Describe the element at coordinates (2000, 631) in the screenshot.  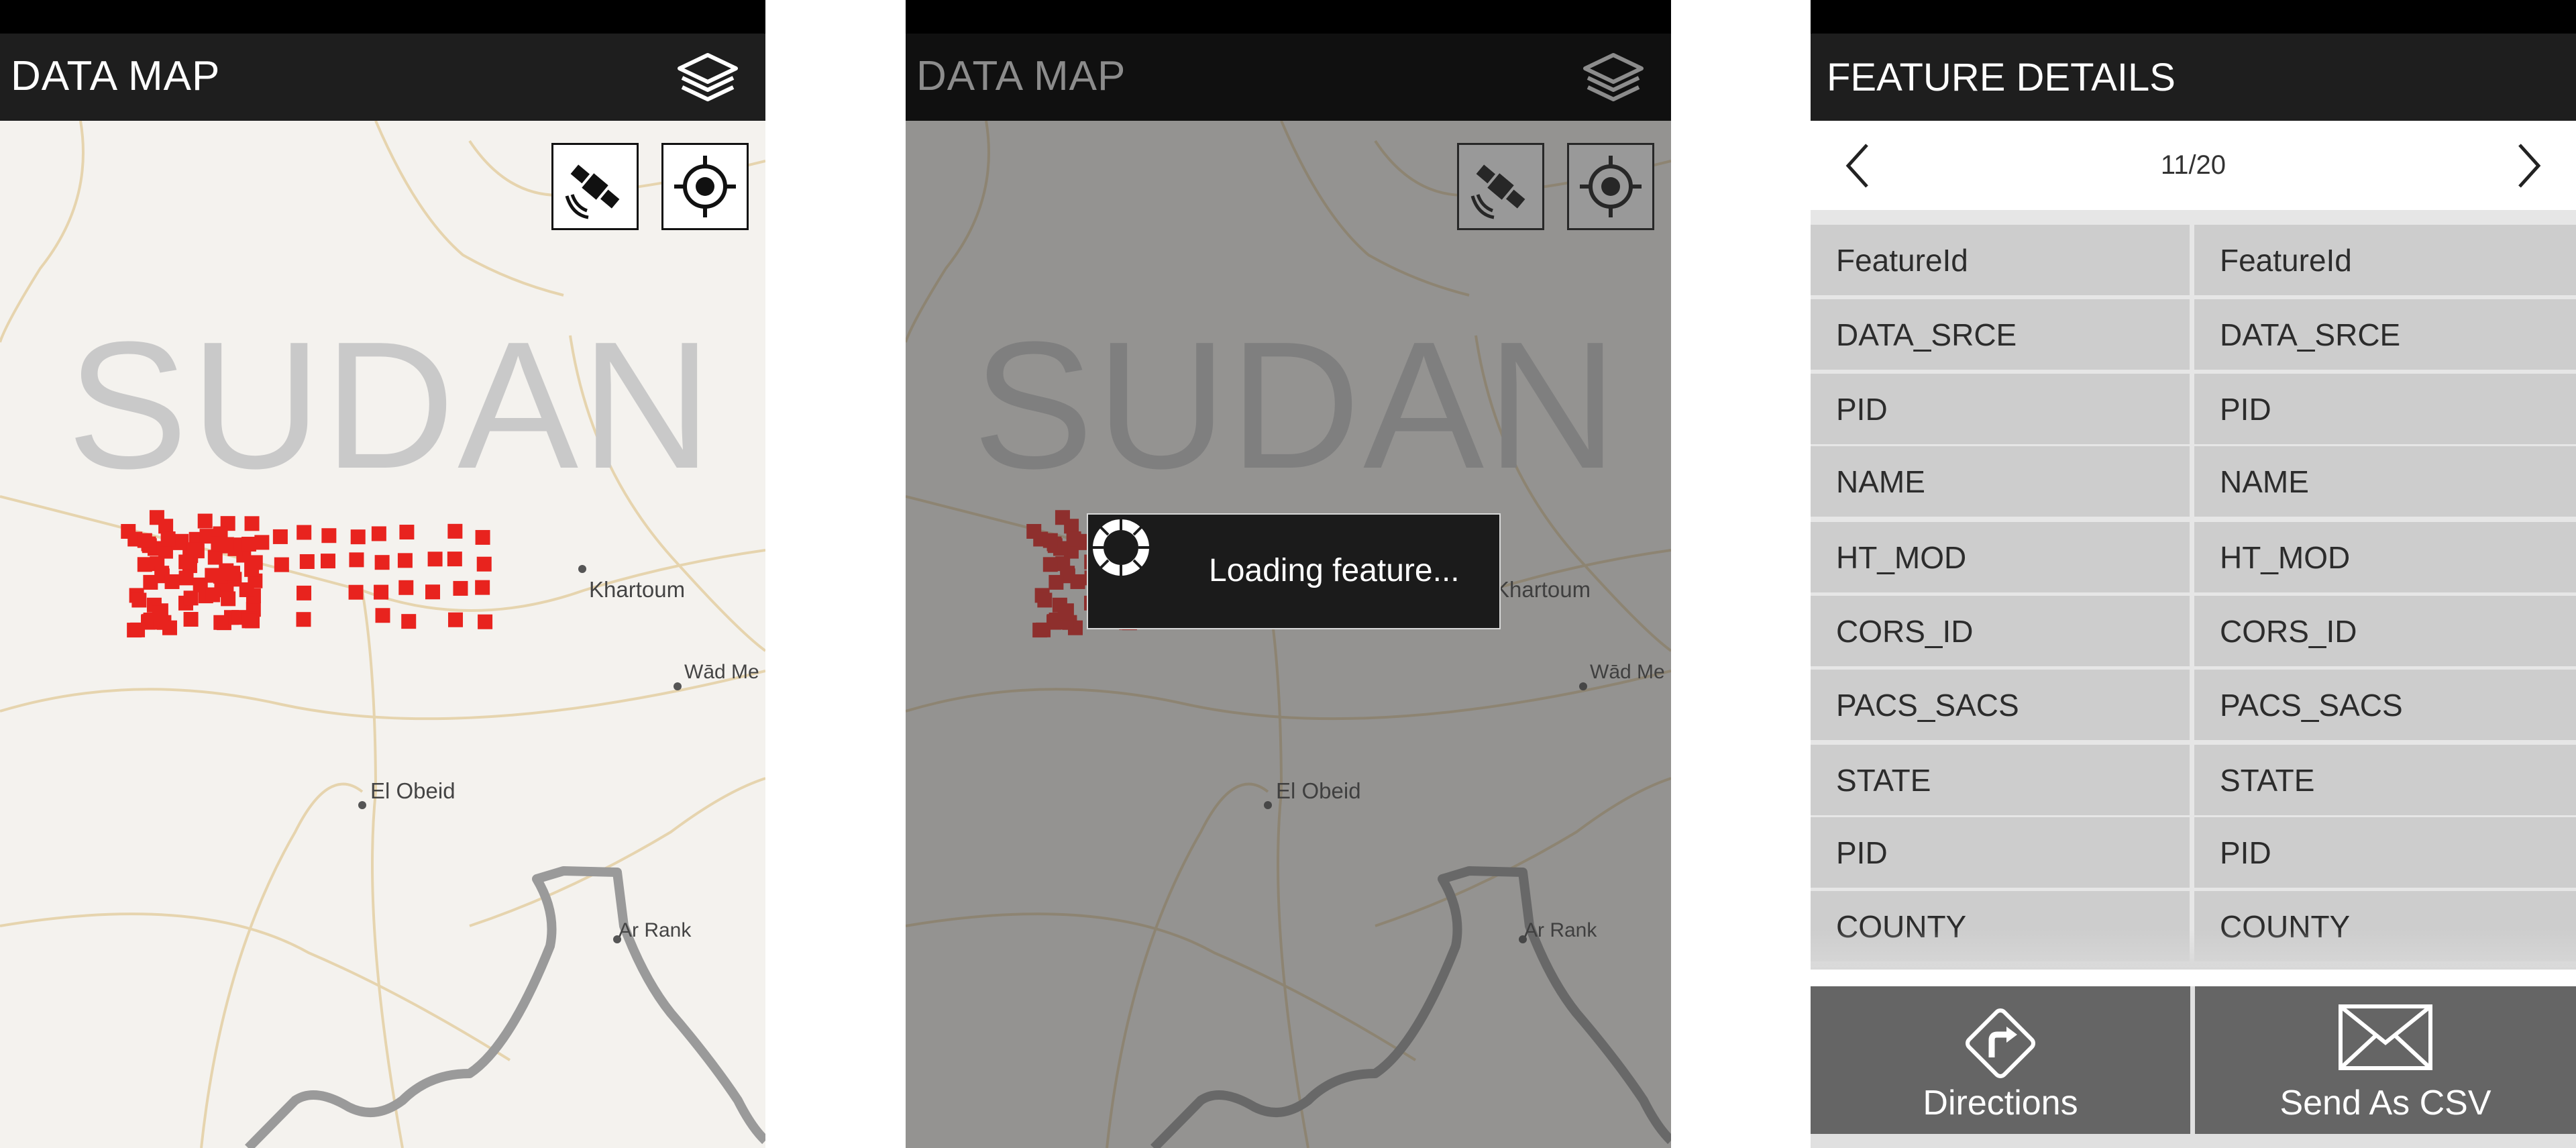
I see `attribute-key-cell: CORS_ID` at that location.